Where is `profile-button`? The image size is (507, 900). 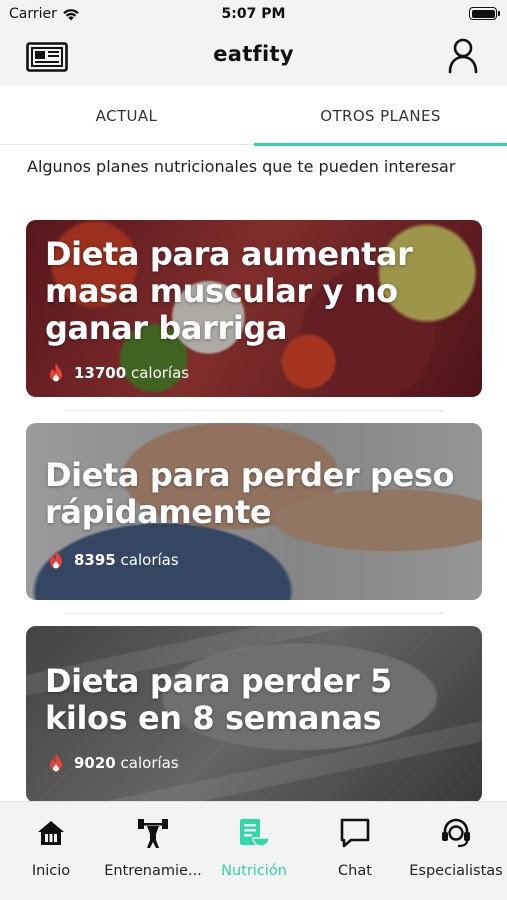
profile-button is located at coordinates (463, 56).